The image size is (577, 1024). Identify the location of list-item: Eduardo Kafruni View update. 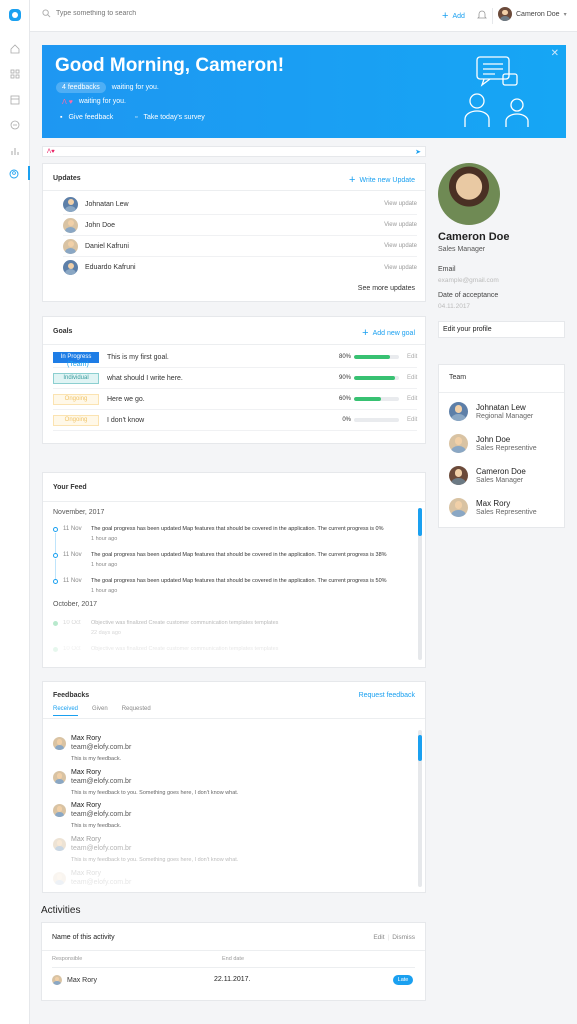
(240, 267).